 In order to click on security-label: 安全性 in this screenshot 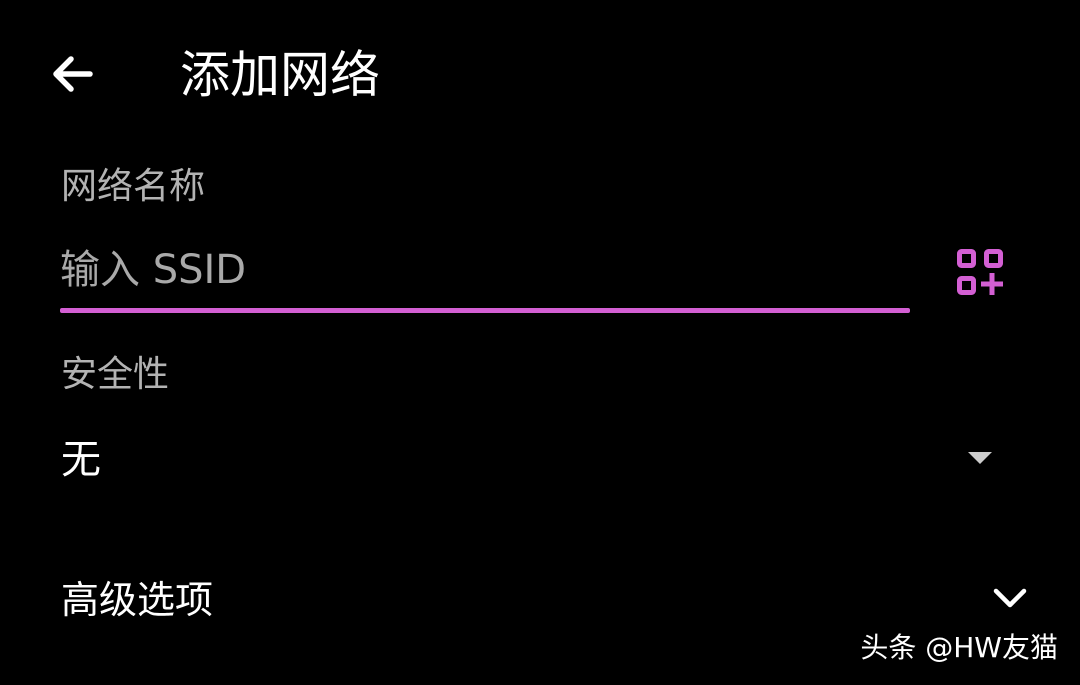, I will do `click(115, 374)`.